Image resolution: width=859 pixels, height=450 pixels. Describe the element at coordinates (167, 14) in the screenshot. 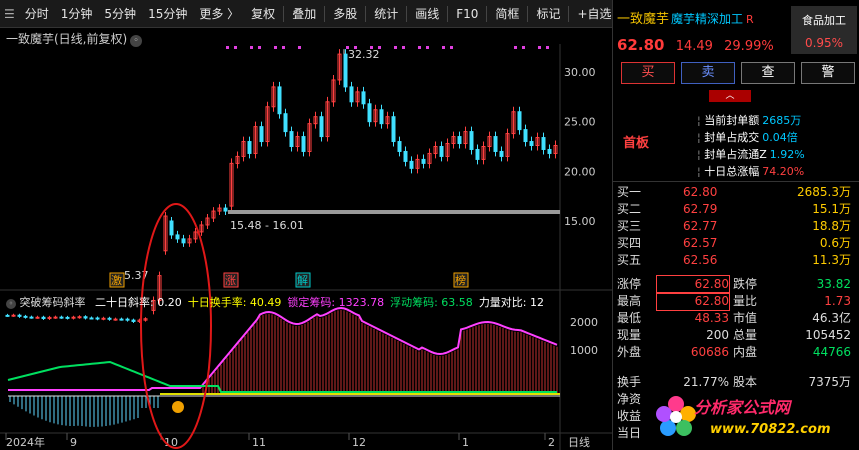

I see `tab-15min: 15分钟` at that location.